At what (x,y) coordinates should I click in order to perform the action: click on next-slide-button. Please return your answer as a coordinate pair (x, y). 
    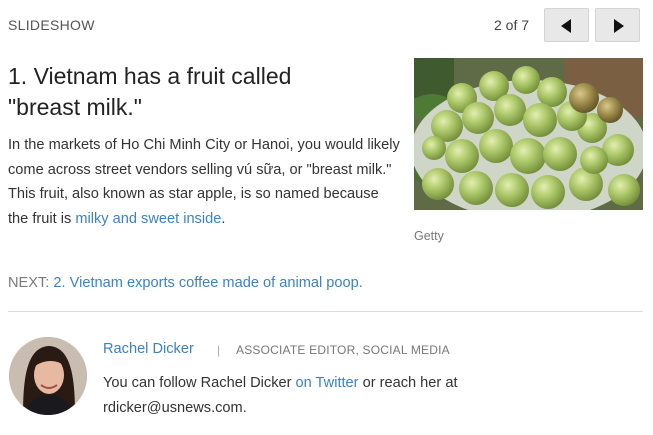
    Looking at the image, I should click on (617, 25).